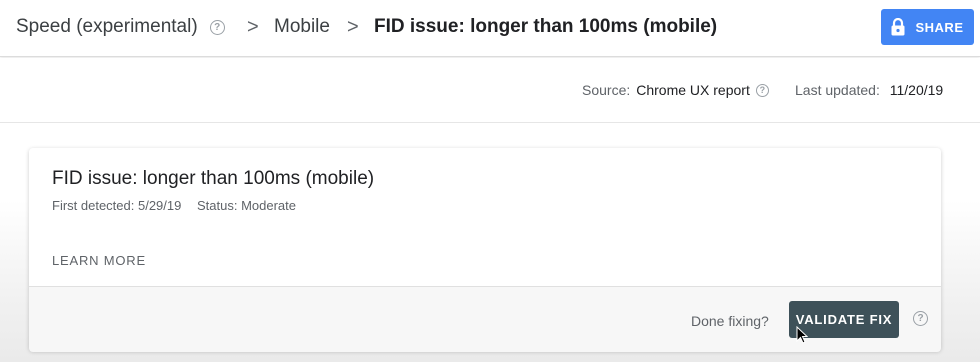 The height and width of the screenshot is (362, 980). Describe the element at coordinates (693, 90) in the screenshot. I see `source-value: Chrome UX report` at that location.